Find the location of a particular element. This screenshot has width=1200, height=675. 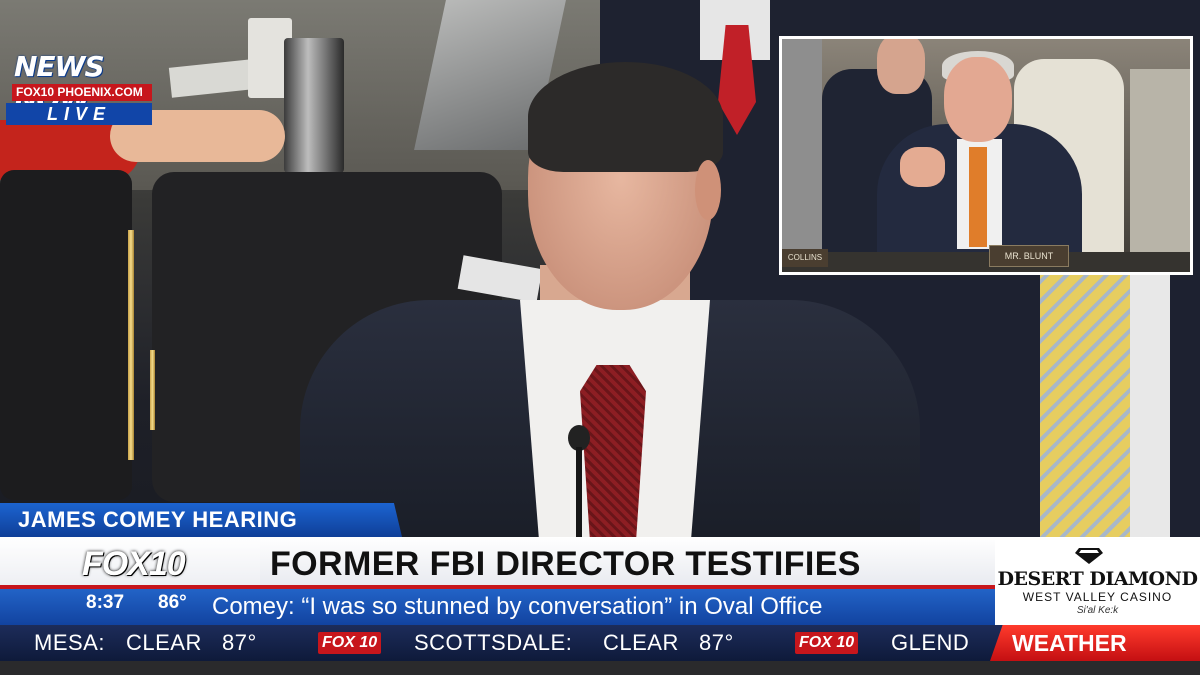

inset-background is located at coordinates (802, 155).